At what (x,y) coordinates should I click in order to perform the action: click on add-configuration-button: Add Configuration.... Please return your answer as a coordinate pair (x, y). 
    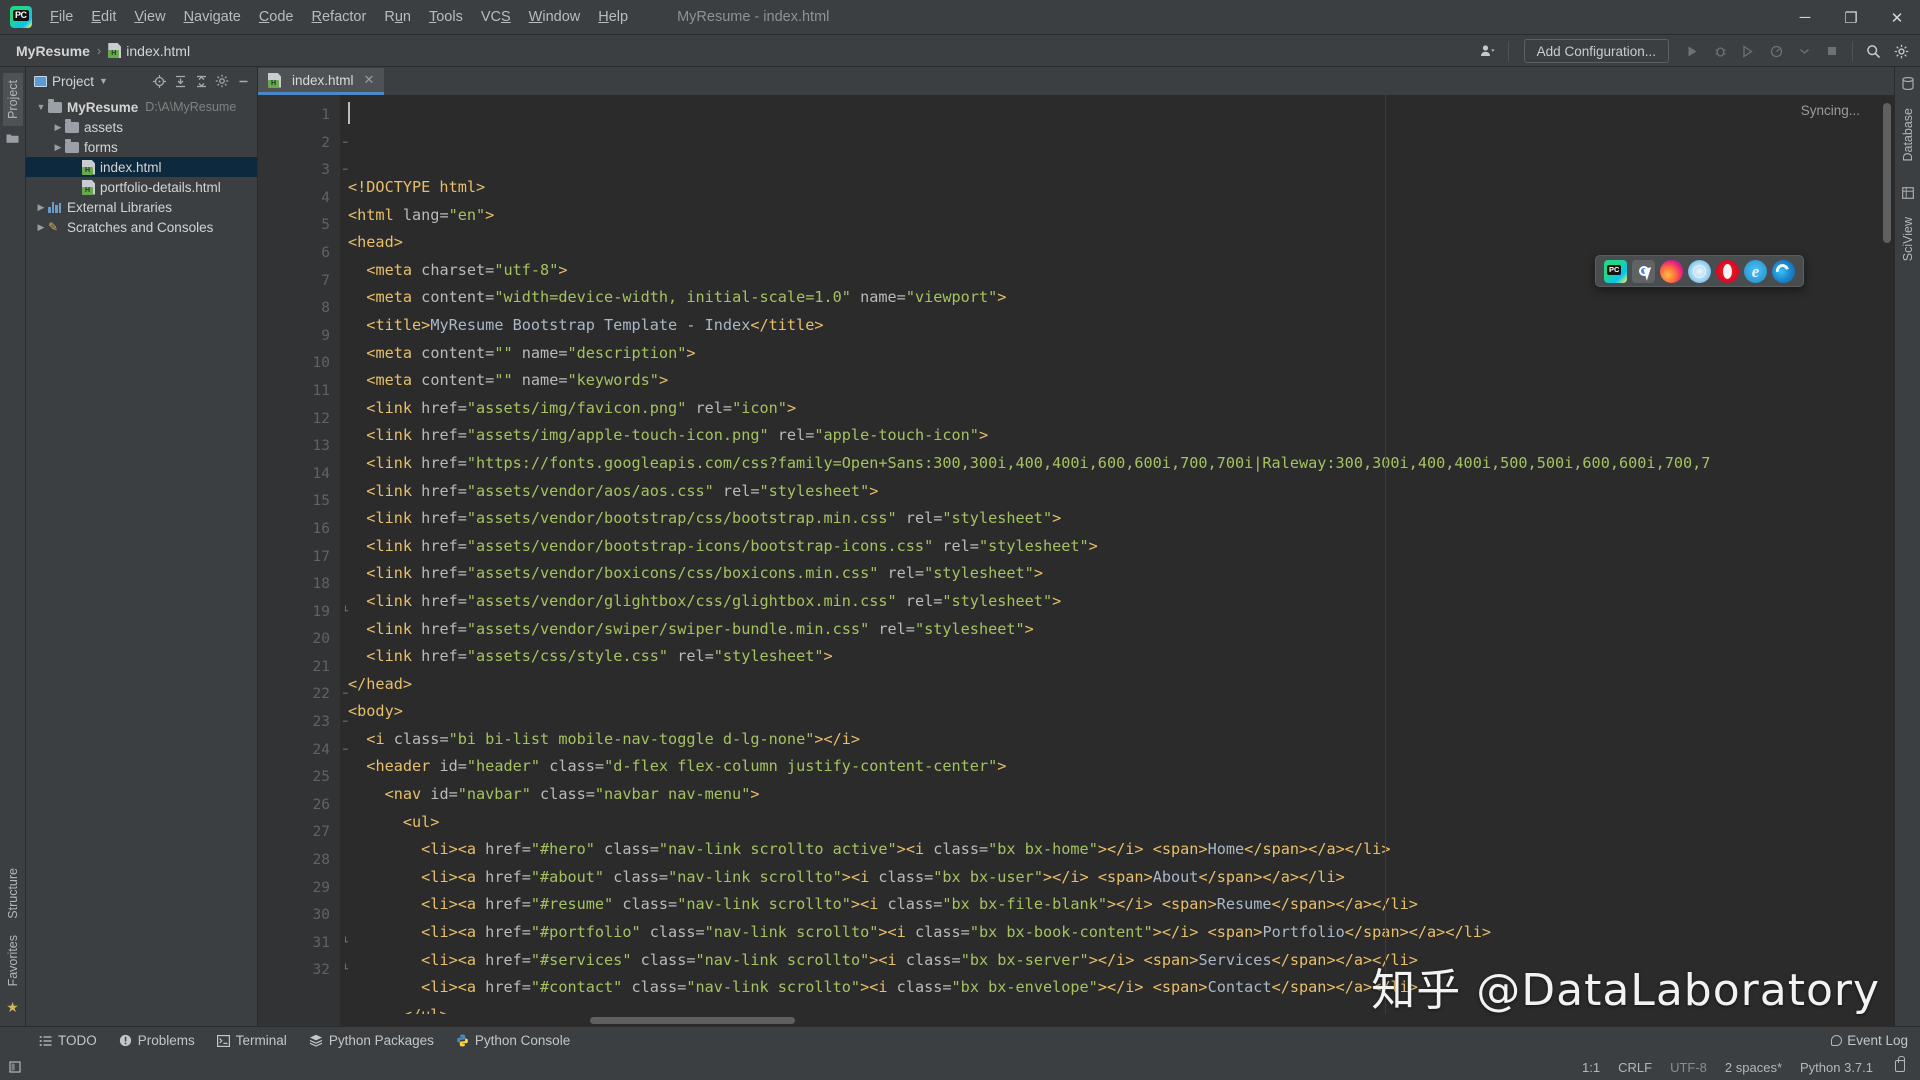
    Looking at the image, I should click on (1596, 51).